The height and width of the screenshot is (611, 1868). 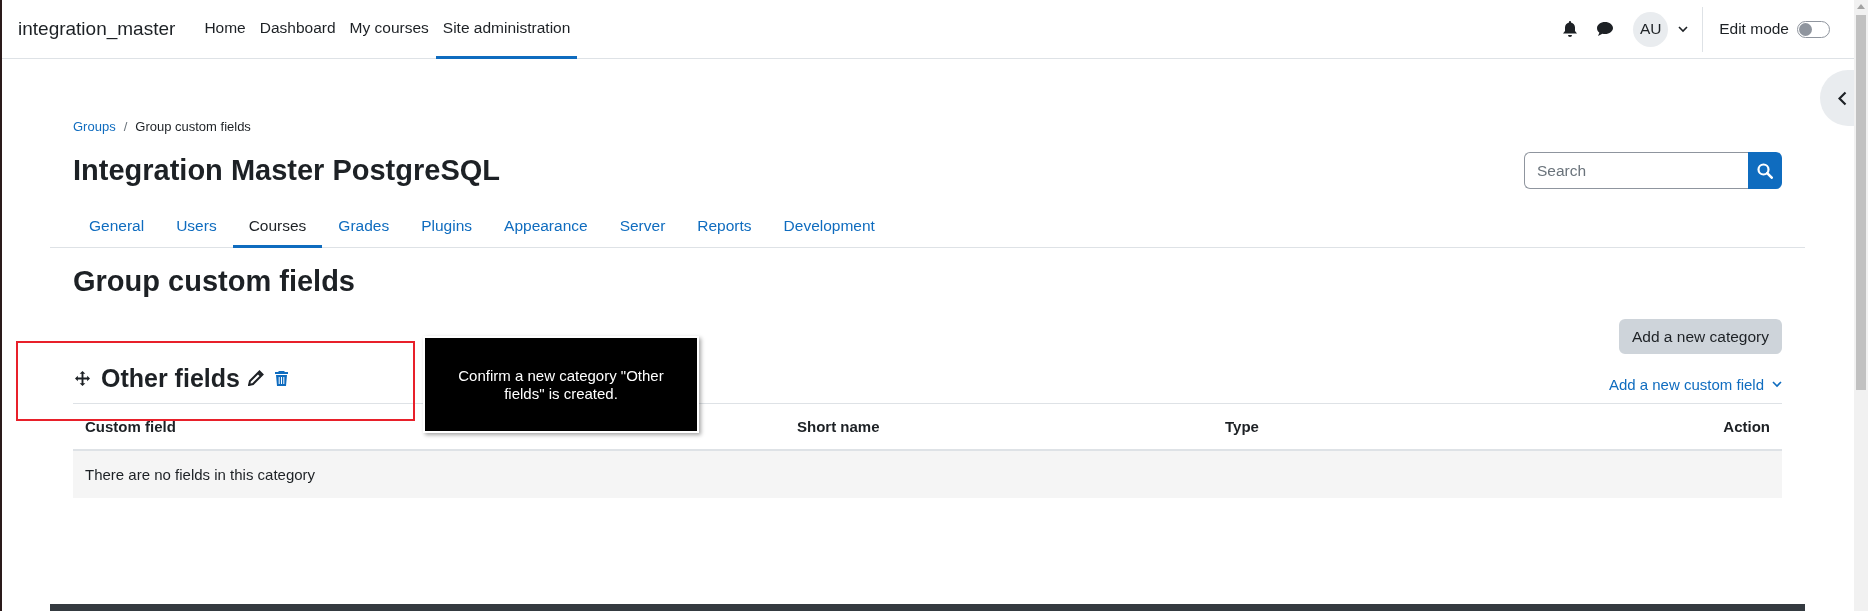 What do you see at coordinates (1842, 98) in the screenshot?
I see `chevron-left-icon` at bounding box center [1842, 98].